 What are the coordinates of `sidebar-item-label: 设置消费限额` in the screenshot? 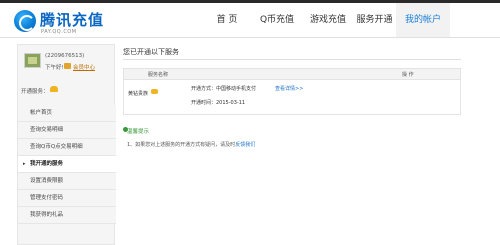 It's located at (47, 181).